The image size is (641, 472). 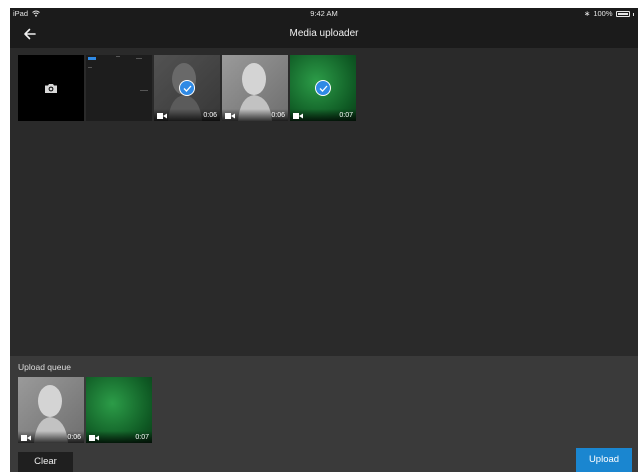 I want to click on bluetooth-icon: ∗, so click(x=587, y=13).